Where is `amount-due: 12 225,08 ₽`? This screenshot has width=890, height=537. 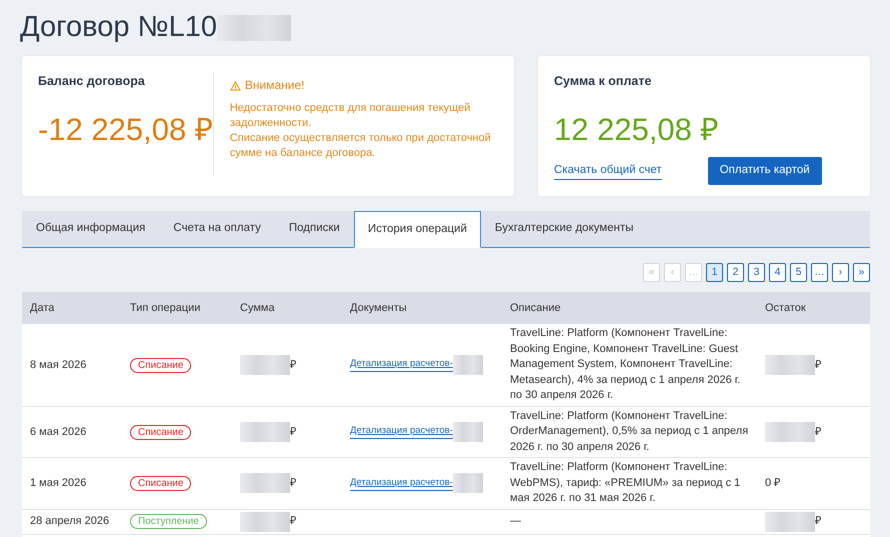 amount-due: 12 225,08 ₽ is located at coordinates (637, 129).